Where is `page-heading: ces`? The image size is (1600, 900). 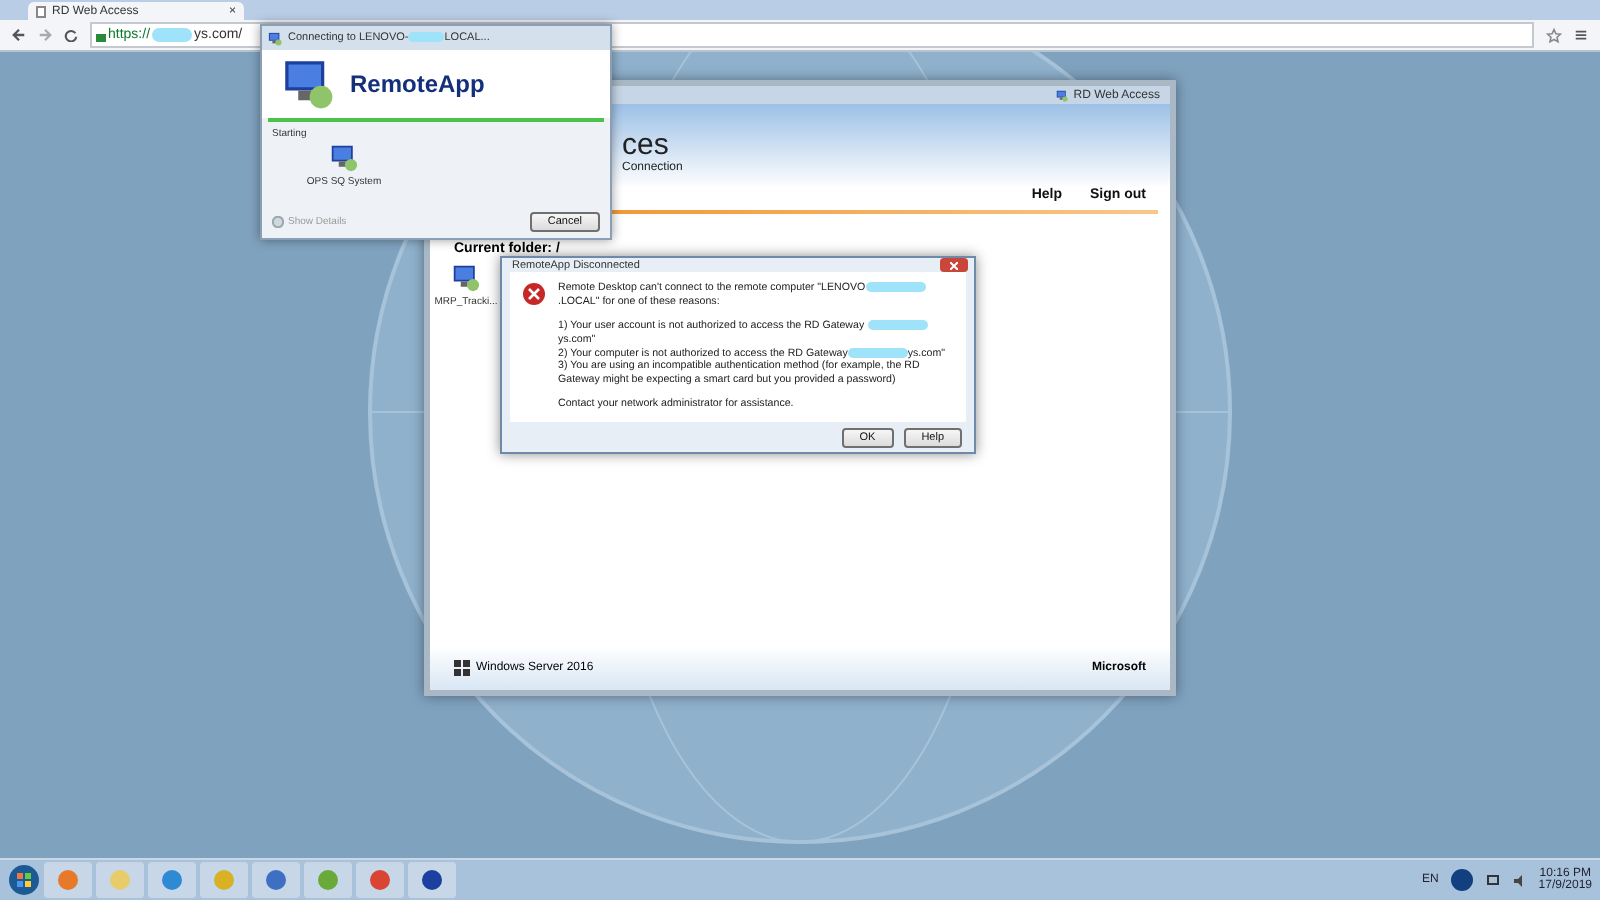
page-heading: ces is located at coordinates (645, 145).